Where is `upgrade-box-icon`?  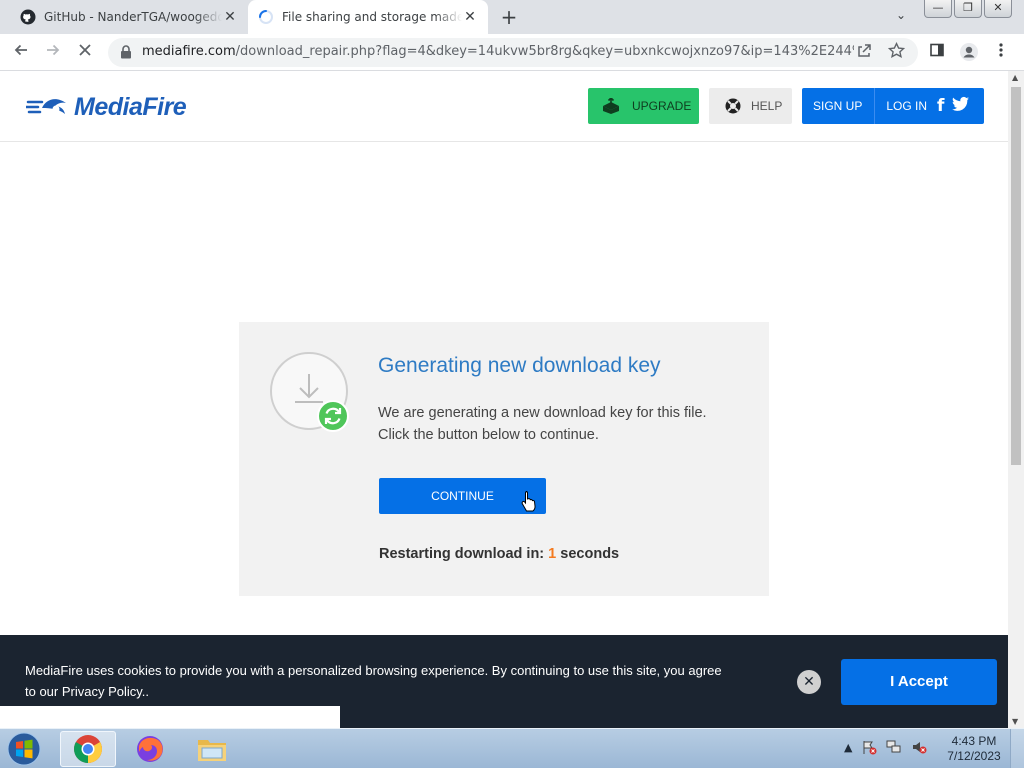 upgrade-box-icon is located at coordinates (611, 106).